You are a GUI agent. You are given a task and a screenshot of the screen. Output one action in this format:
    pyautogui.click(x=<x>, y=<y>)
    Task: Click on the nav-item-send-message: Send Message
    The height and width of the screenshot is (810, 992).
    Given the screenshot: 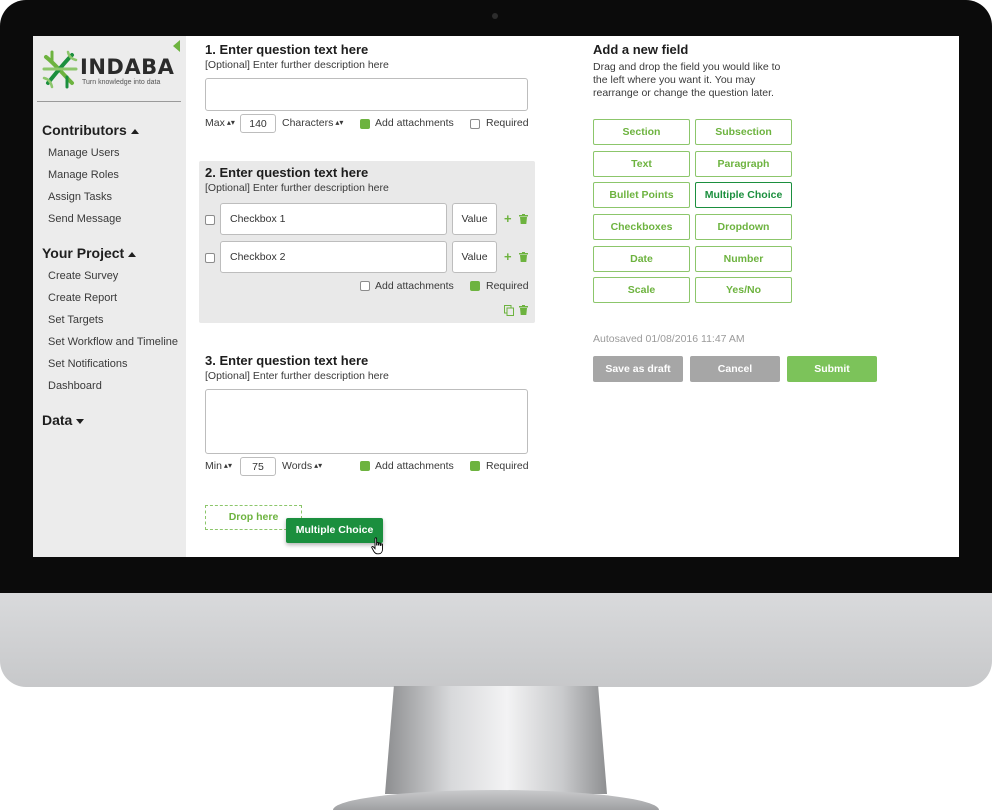 What is the action you would take?
    pyautogui.click(x=84, y=219)
    